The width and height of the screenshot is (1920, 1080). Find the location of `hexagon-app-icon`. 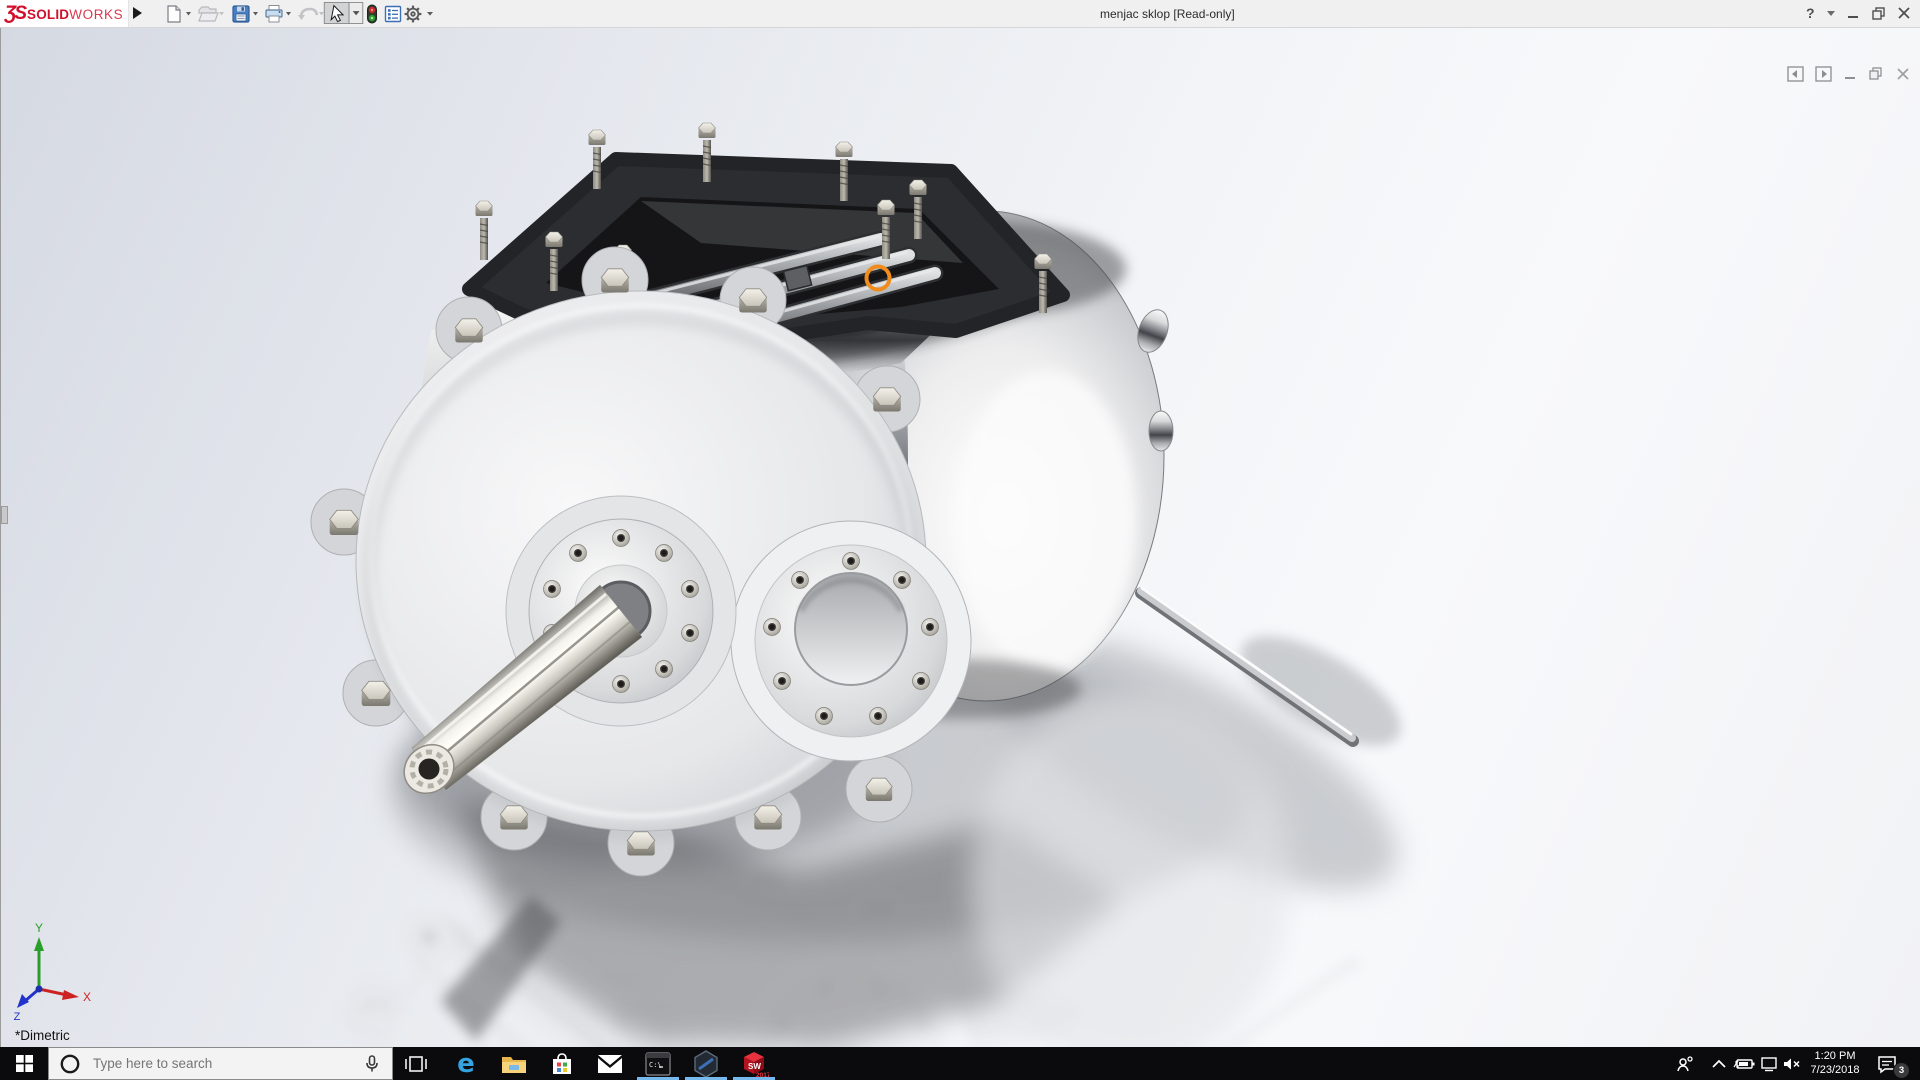

hexagon-app-icon is located at coordinates (706, 1063).